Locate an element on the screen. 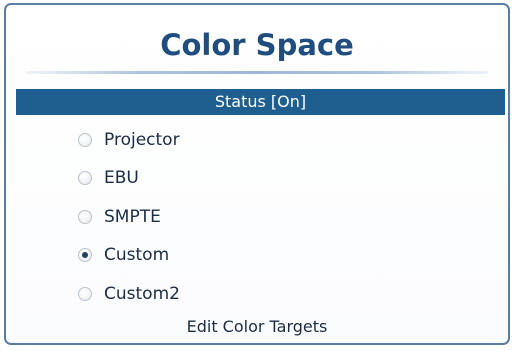 The image size is (516, 351). radio-projector is located at coordinates (85, 140).